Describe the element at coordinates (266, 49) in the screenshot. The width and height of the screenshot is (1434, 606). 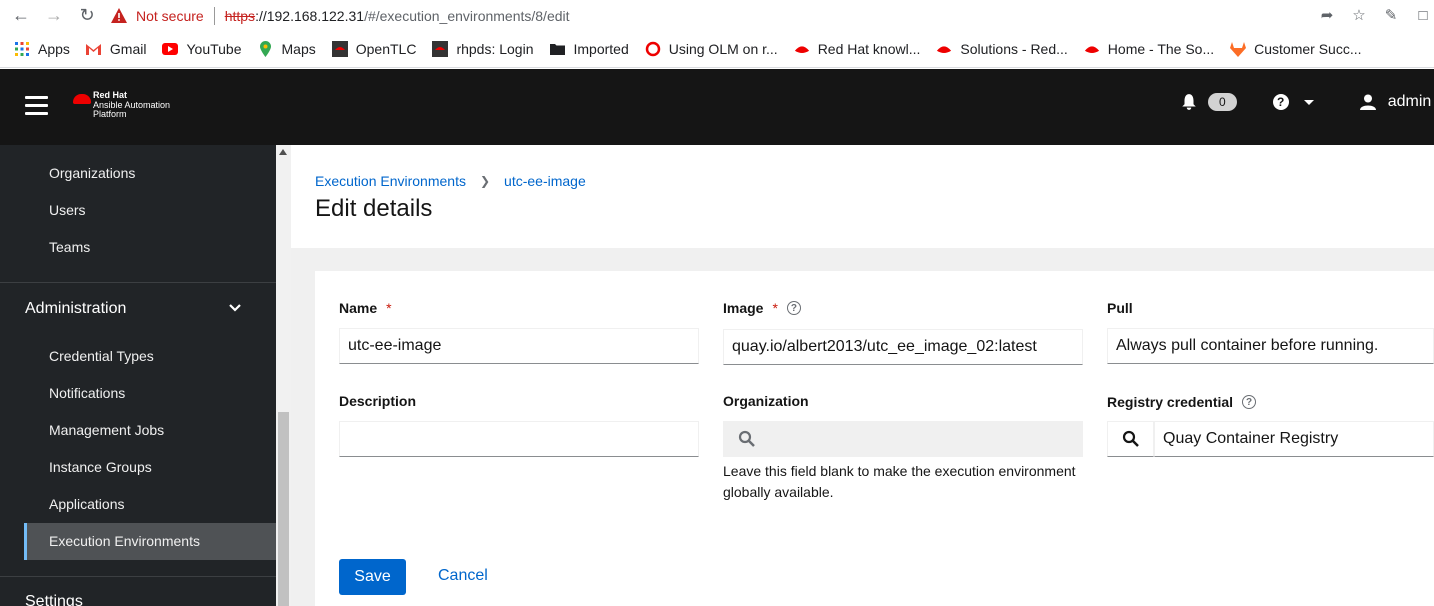
I see `maps-icon` at that location.